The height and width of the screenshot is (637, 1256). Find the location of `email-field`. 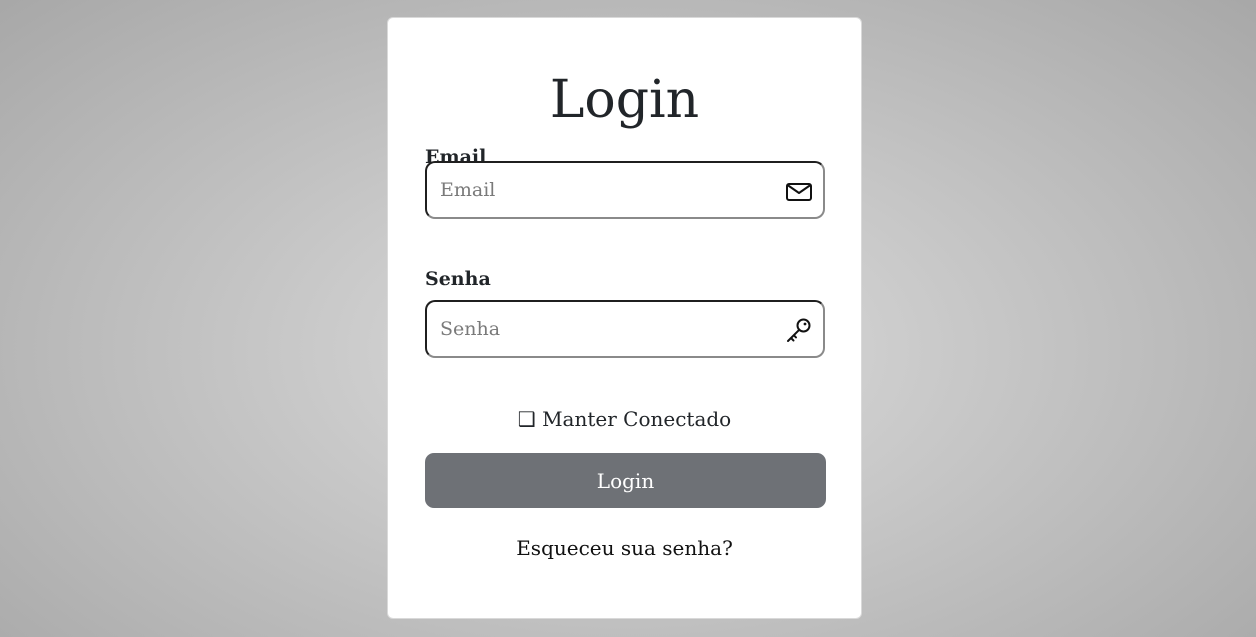

email-field is located at coordinates (625, 190).